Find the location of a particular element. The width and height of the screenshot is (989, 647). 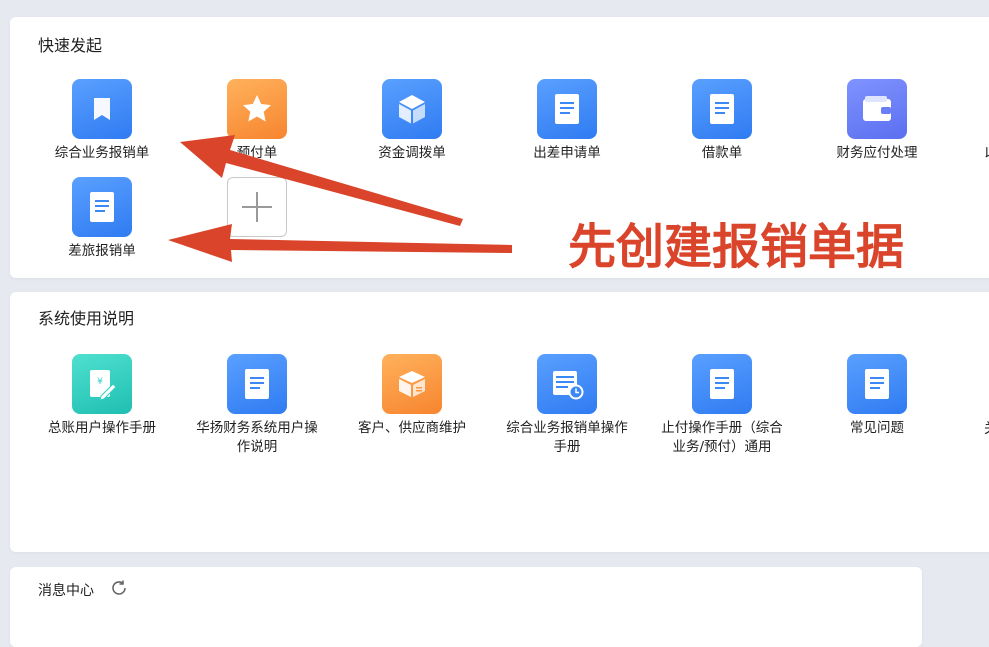

add-shortcut-button is located at coordinates (257, 207).